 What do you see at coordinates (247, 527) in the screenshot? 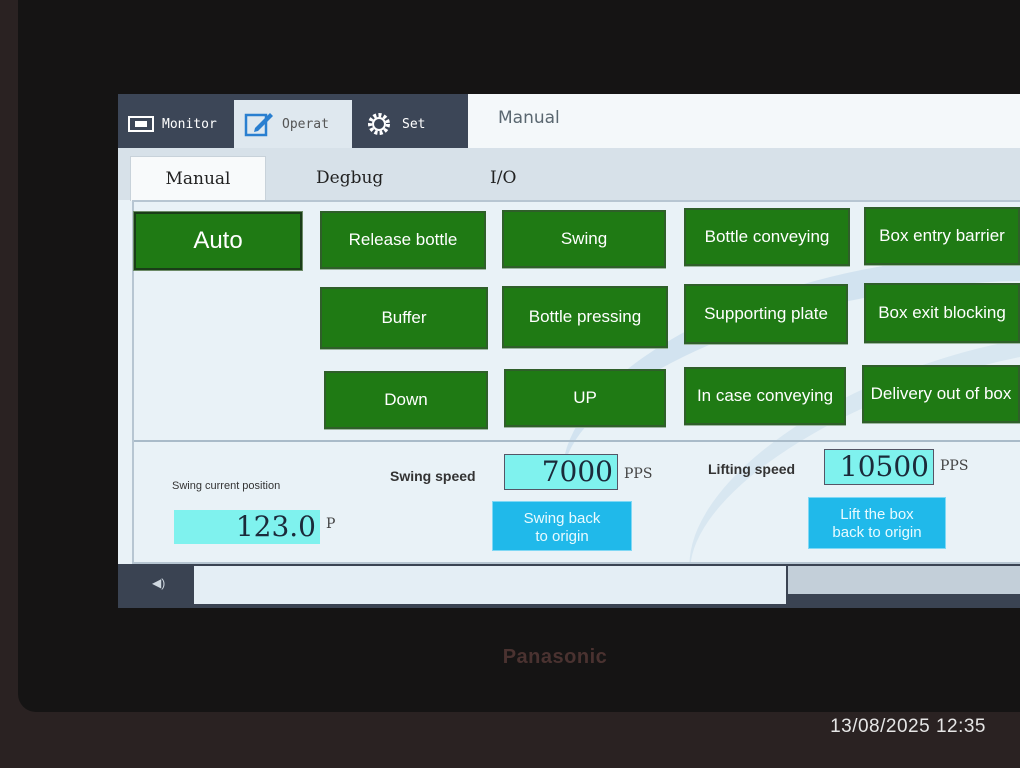
I see `swing-position-value: 123.0` at bounding box center [247, 527].